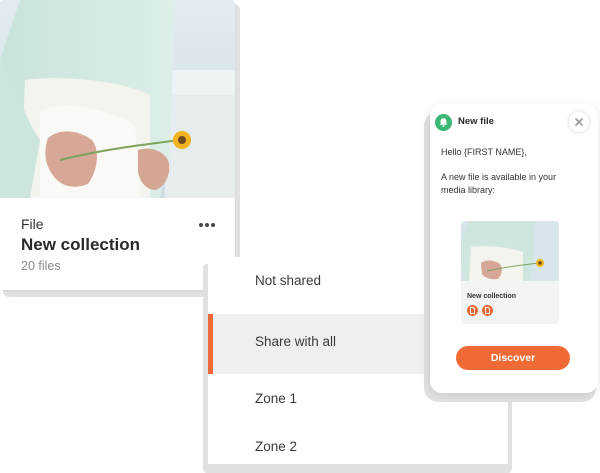  I want to click on notification-greeting: Hello {FIRST NAME},, so click(484, 152).